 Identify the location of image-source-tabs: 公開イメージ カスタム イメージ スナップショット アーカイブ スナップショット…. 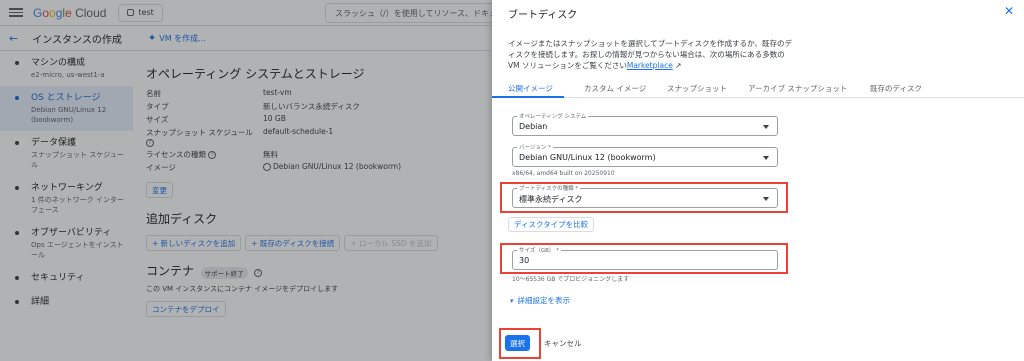
(758, 88).